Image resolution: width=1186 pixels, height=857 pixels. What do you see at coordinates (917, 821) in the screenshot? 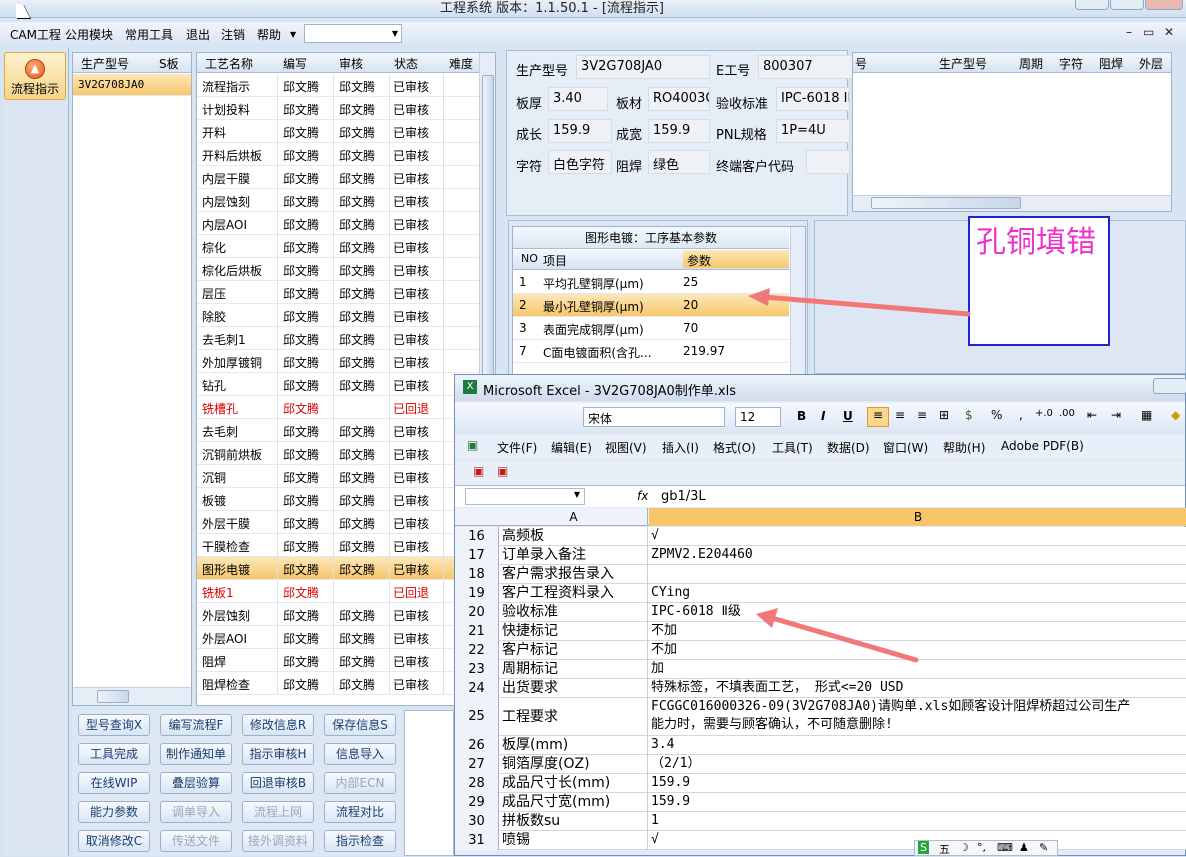
I see `cell-b: 1` at bounding box center [917, 821].